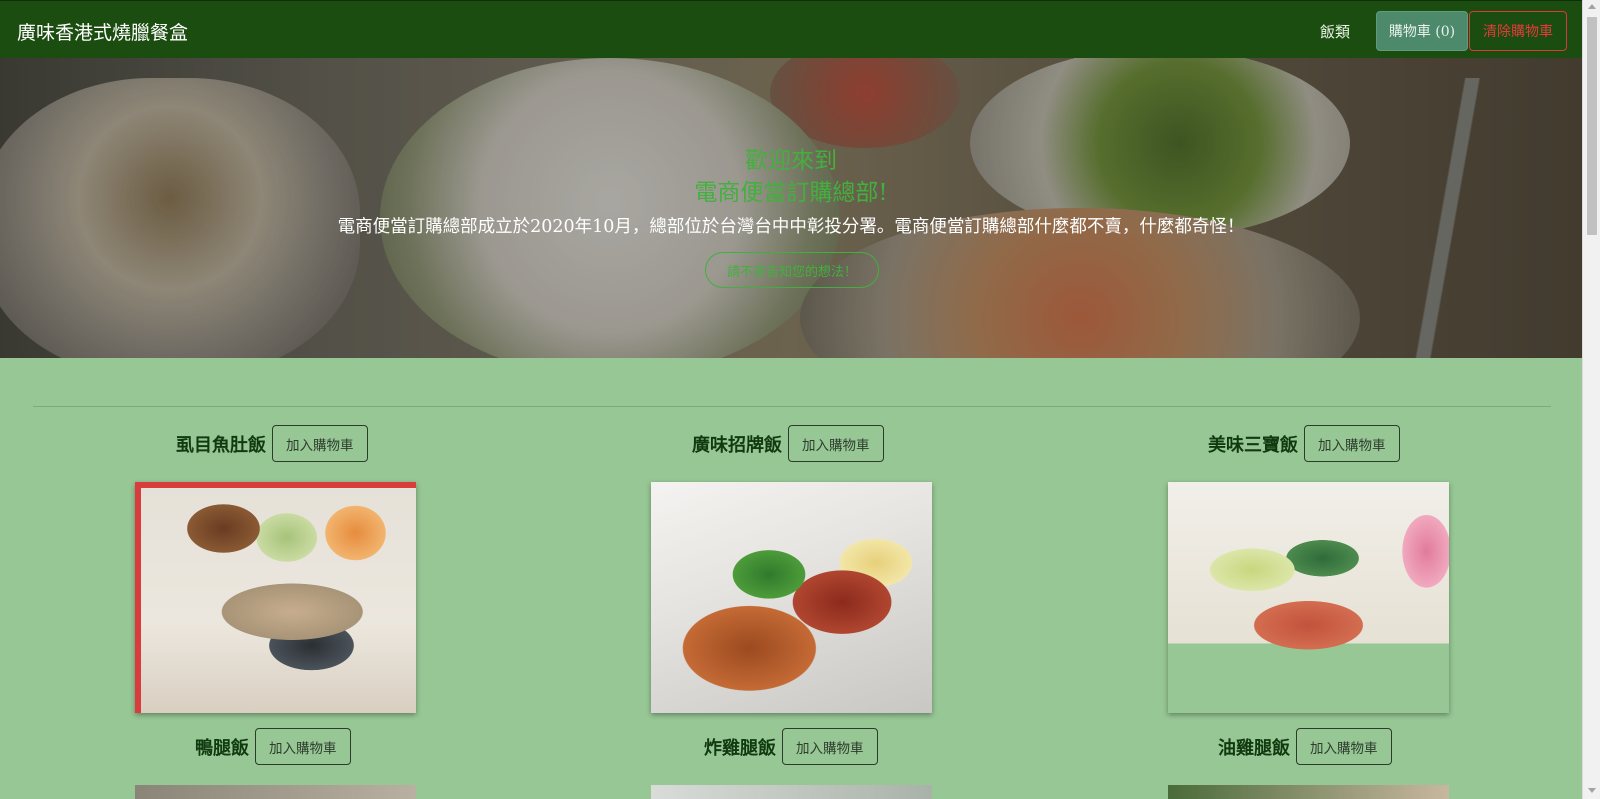  I want to click on product-header: 廣味招牌飯 加入購物車, so click(788, 443).